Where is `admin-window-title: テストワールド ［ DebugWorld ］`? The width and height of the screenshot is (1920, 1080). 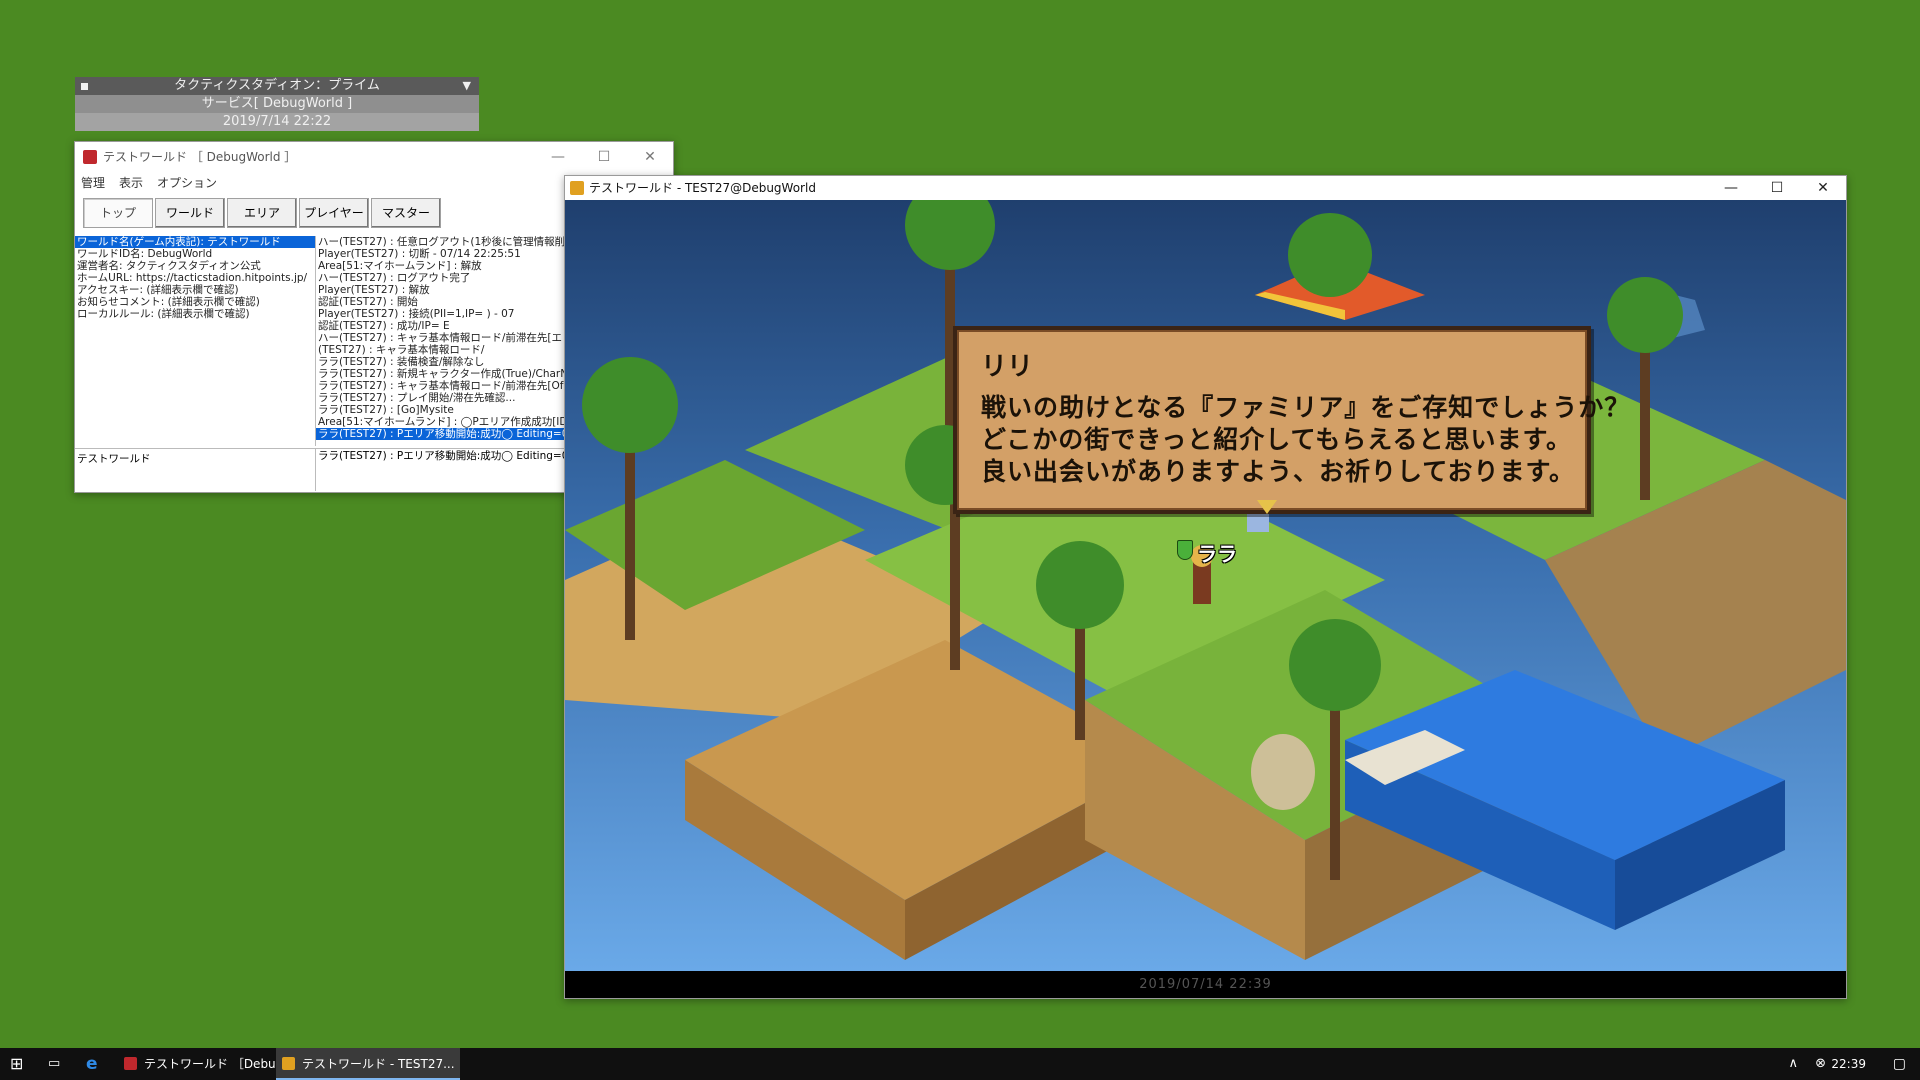 admin-window-title: テストワールド ［ DebugWorld ］ is located at coordinates (200, 157).